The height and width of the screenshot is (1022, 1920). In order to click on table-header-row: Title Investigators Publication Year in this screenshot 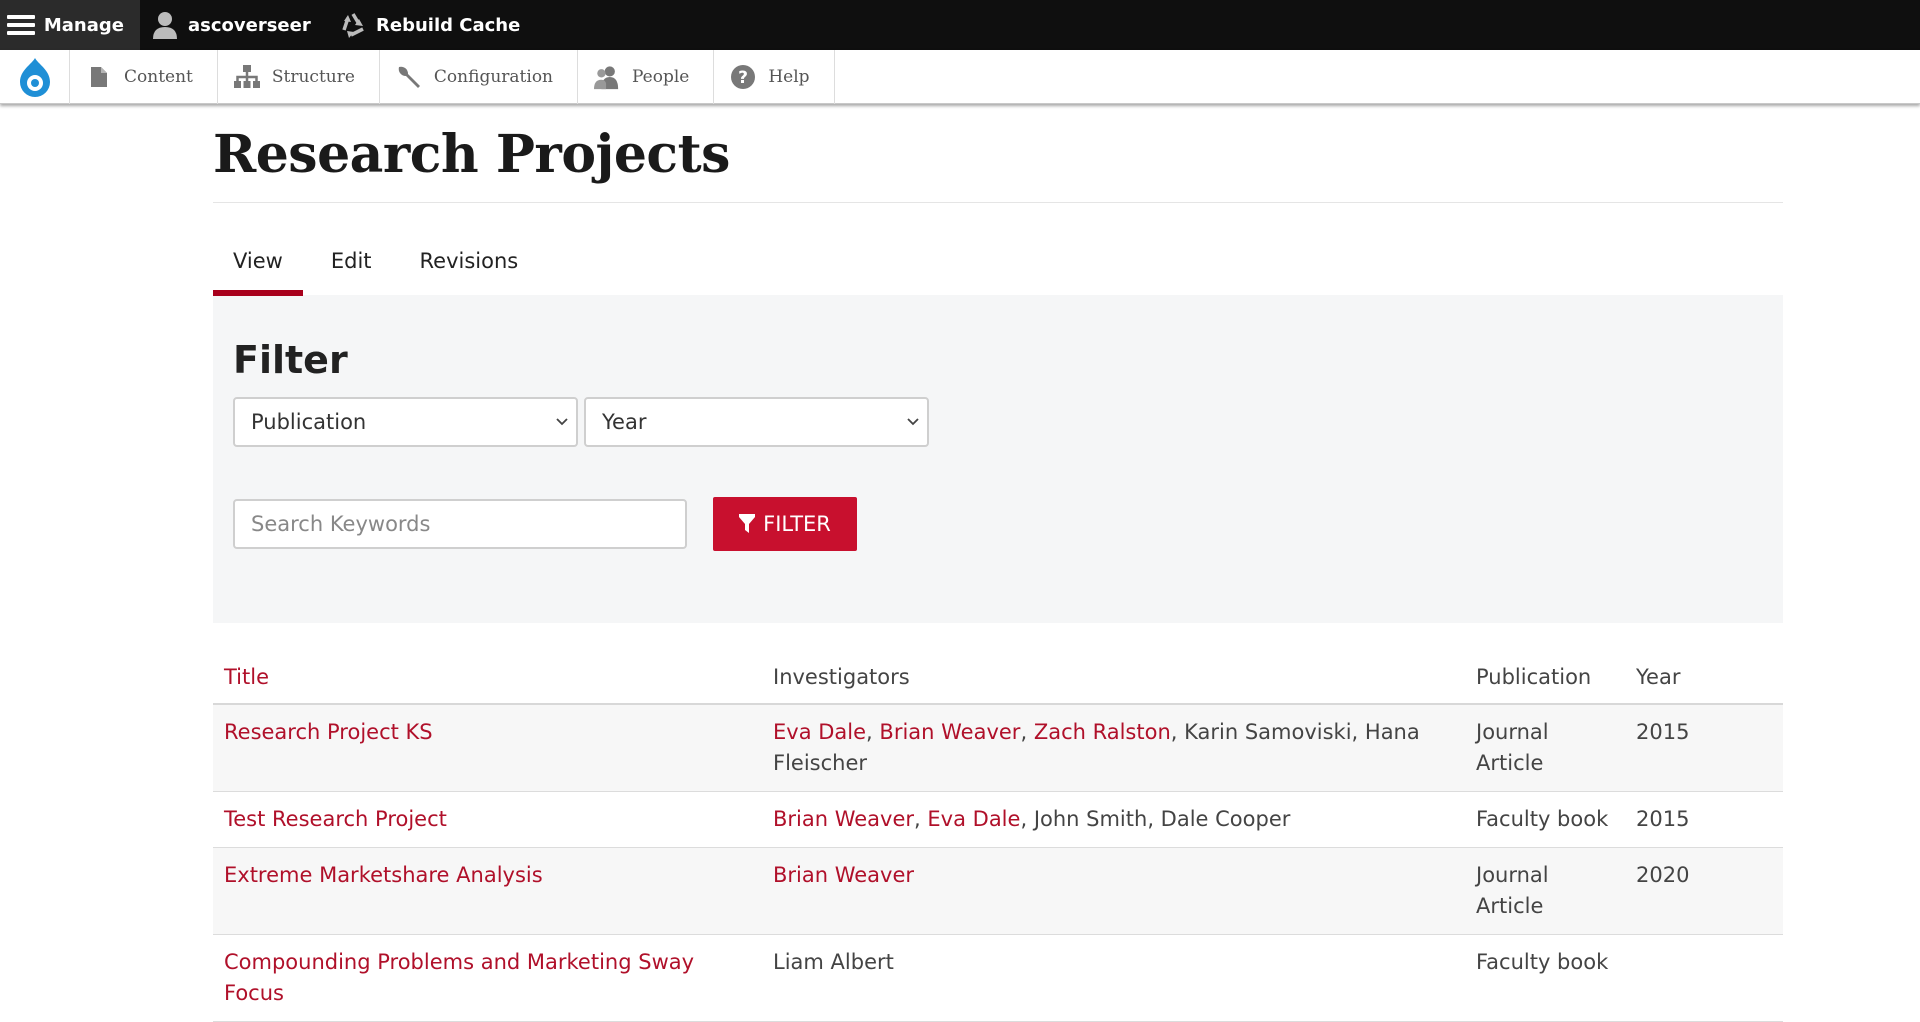, I will do `click(998, 679)`.